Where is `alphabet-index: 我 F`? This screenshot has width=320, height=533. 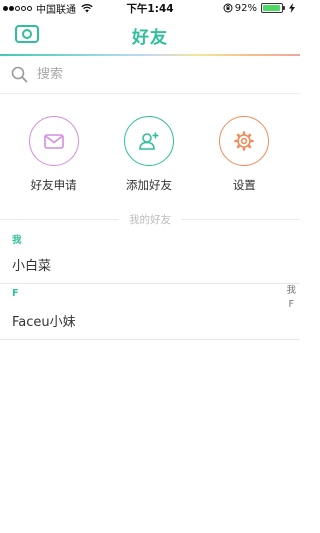
alphabet-index: 我 F is located at coordinates (291, 298).